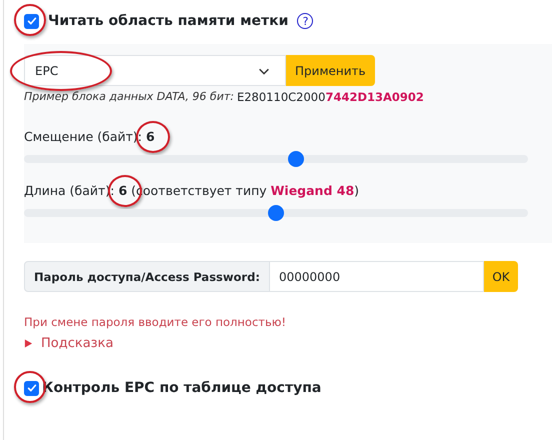 The height and width of the screenshot is (440, 552). Describe the element at coordinates (305, 21) in the screenshot. I see `help-icon: ?` at that location.